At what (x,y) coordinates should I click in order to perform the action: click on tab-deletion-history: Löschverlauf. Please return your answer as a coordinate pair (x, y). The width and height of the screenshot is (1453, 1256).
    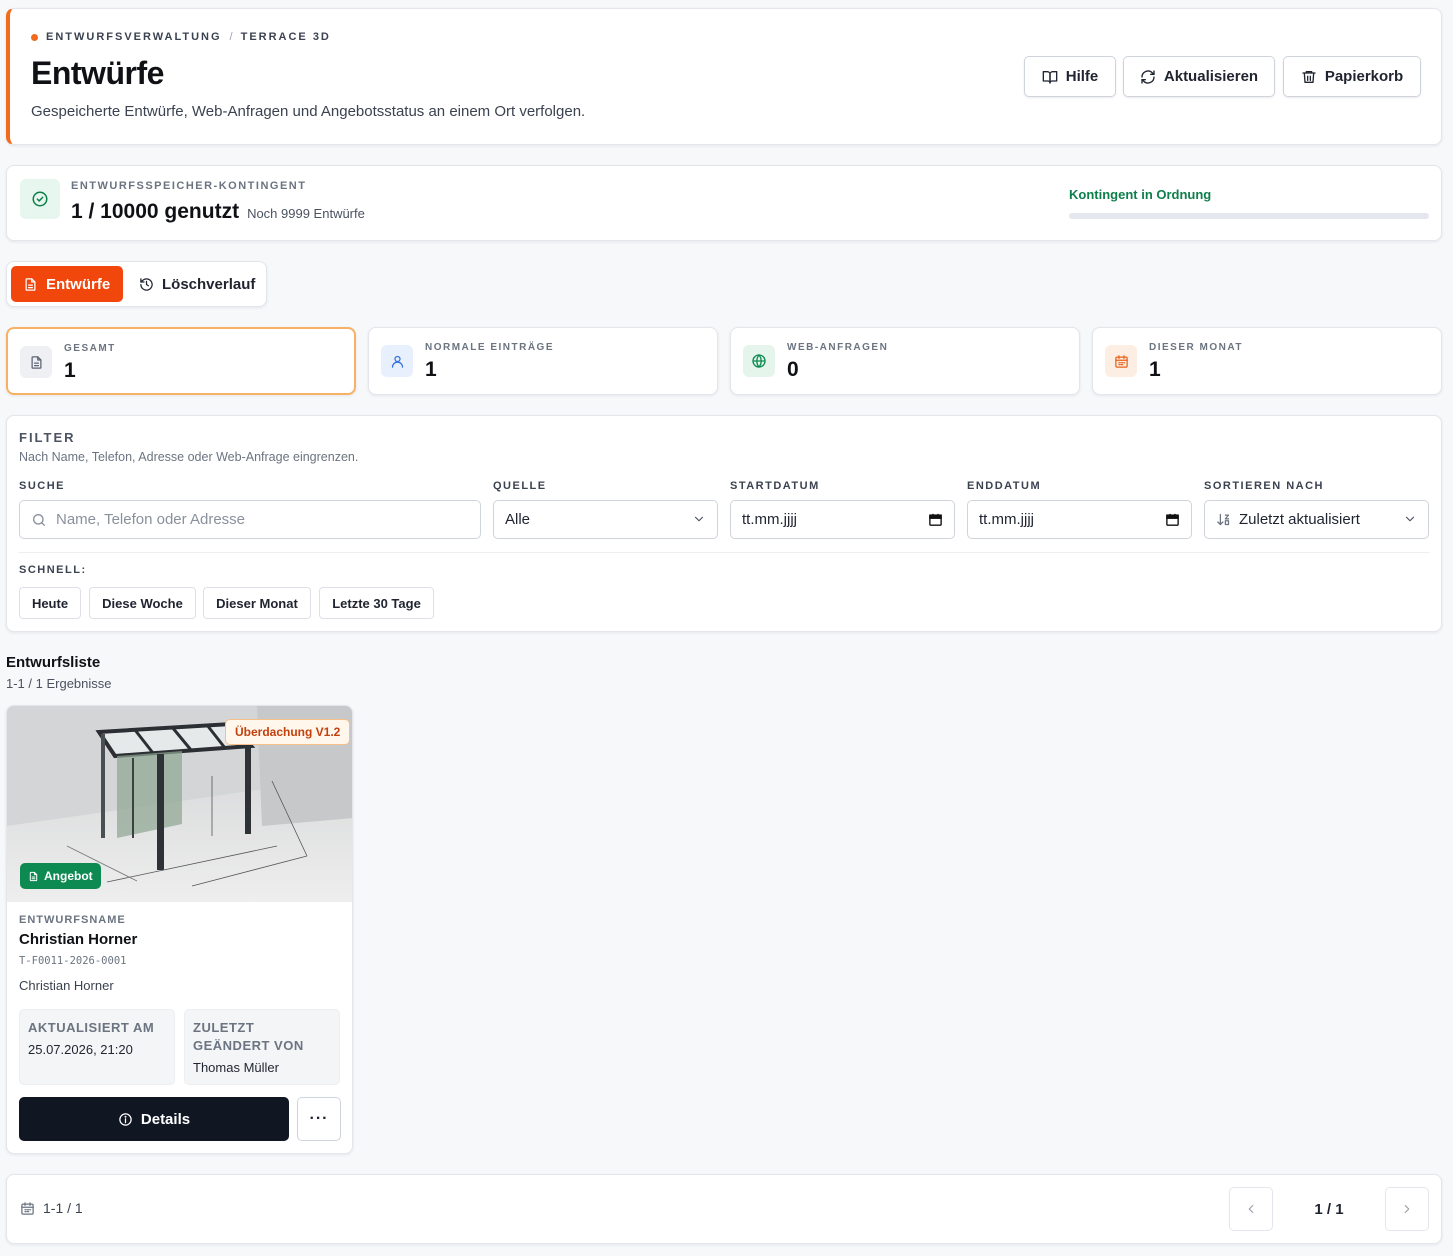
    Looking at the image, I should click on (197, 284).